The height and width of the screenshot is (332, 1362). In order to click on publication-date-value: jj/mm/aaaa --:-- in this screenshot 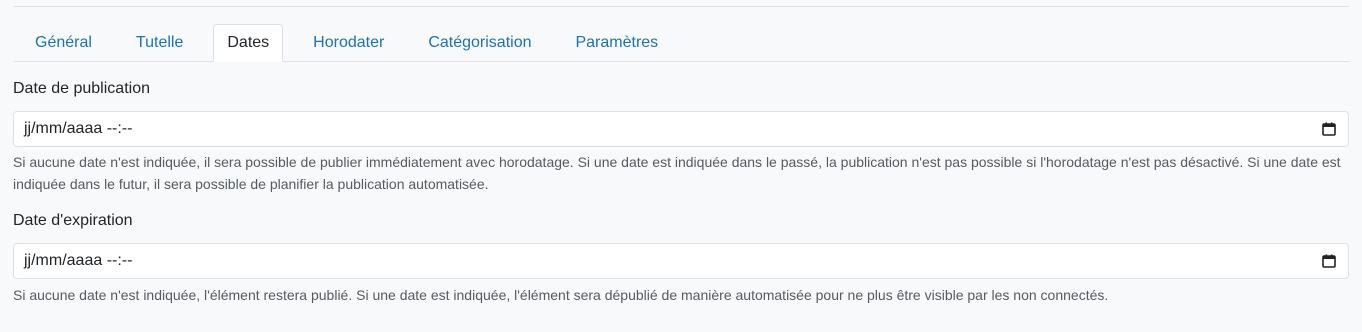, I will do `click(78, 128)`.